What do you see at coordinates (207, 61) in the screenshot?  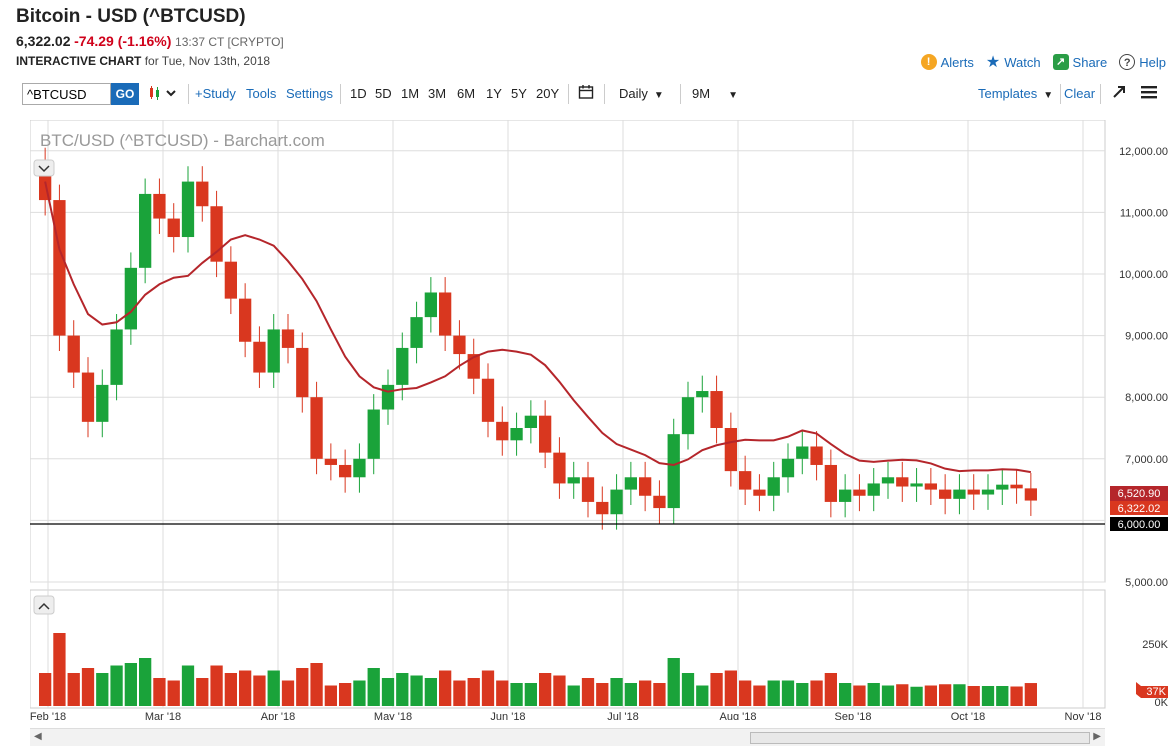 I see `subtitle-date: for Tue, Nov 13th, 2018` at bounding box center [207, 61].